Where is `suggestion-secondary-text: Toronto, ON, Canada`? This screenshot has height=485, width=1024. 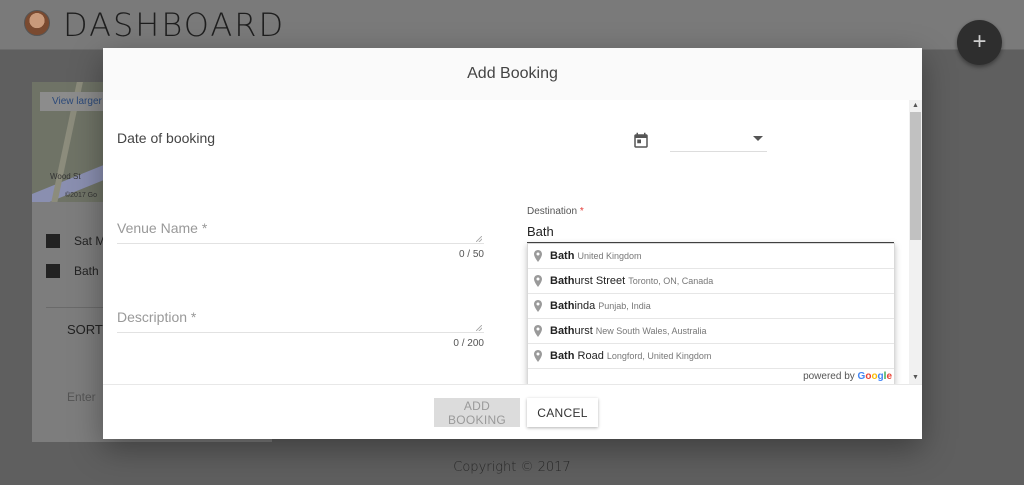 suggestion-secondary-text: Toronto, ON, Canada is located at coordinates (671, 281).